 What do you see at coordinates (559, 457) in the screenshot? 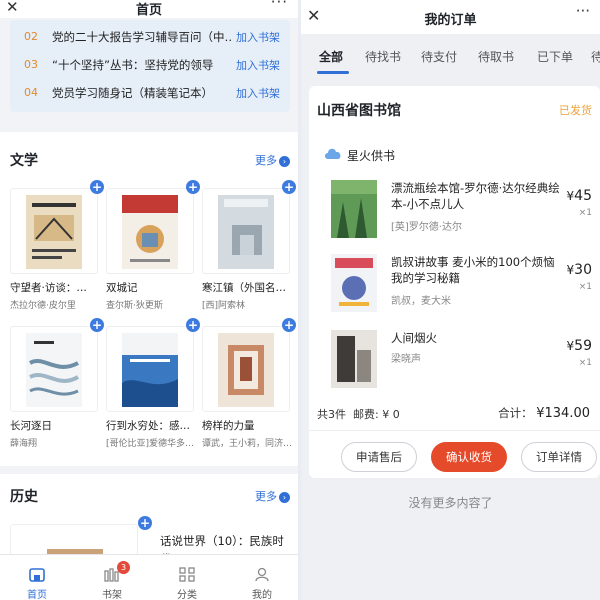
I see `order-details-button: 订单详情` at bounding box center [559, 457].